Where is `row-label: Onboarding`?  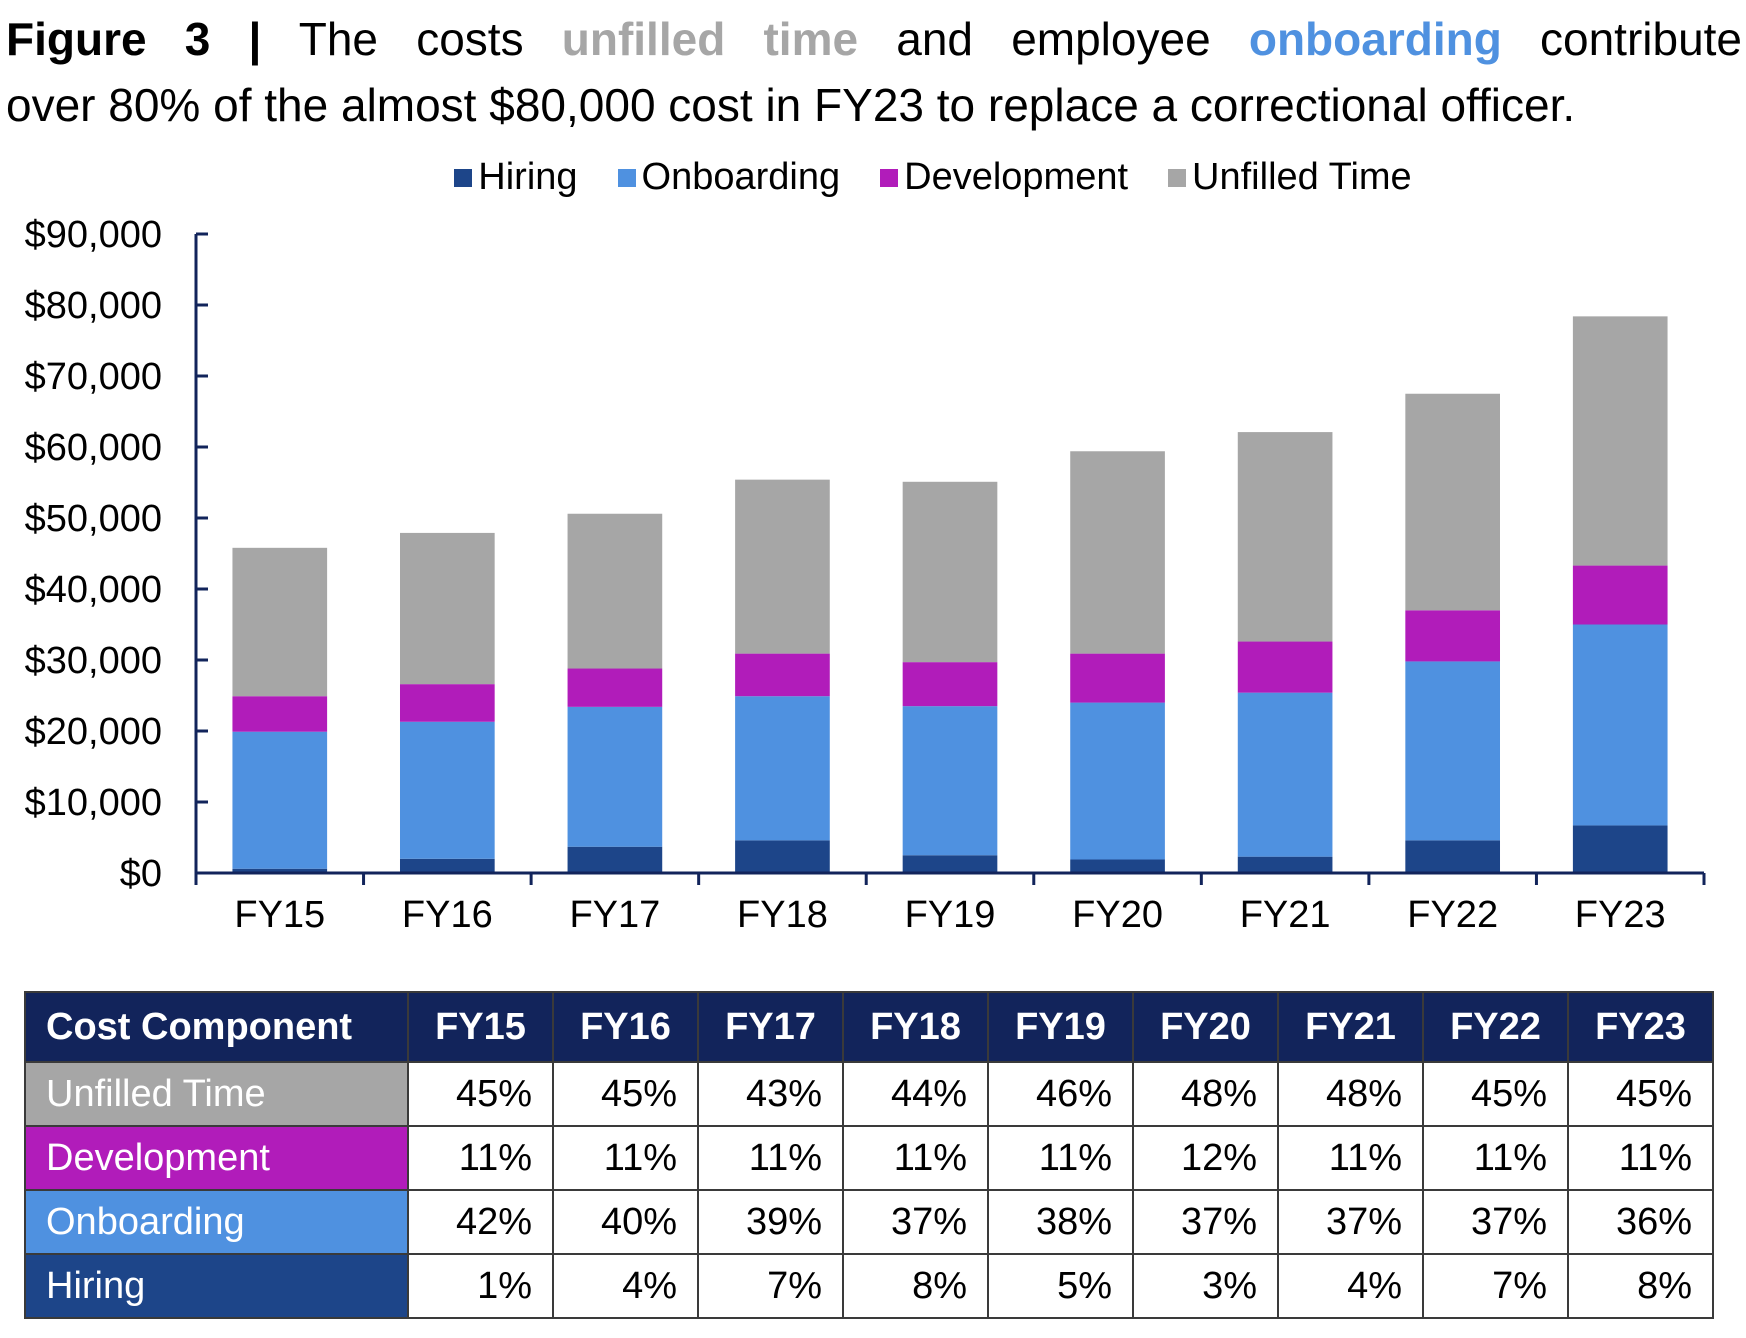
row-label: Onboarding is located at coordinates (216, 1222).